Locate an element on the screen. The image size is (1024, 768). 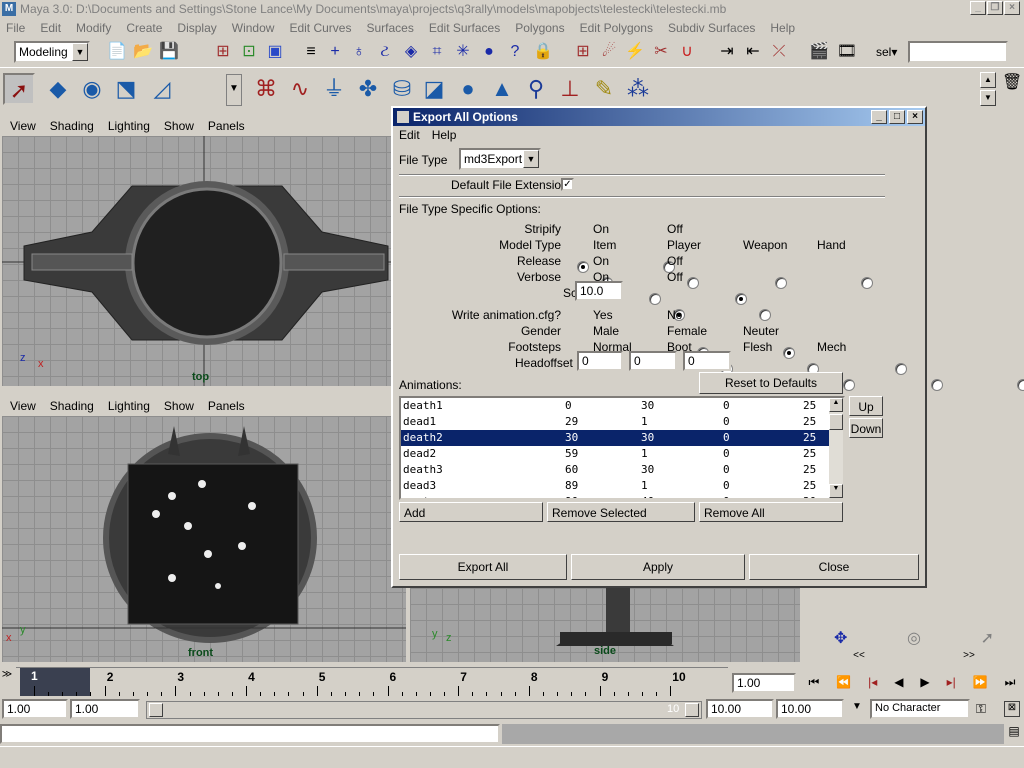
go-start-icon: ⏮ is located at coordinates (813, 682).